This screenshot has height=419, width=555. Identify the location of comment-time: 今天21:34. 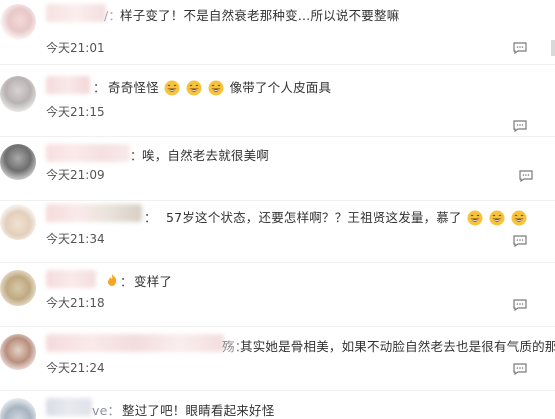
(75, 239).